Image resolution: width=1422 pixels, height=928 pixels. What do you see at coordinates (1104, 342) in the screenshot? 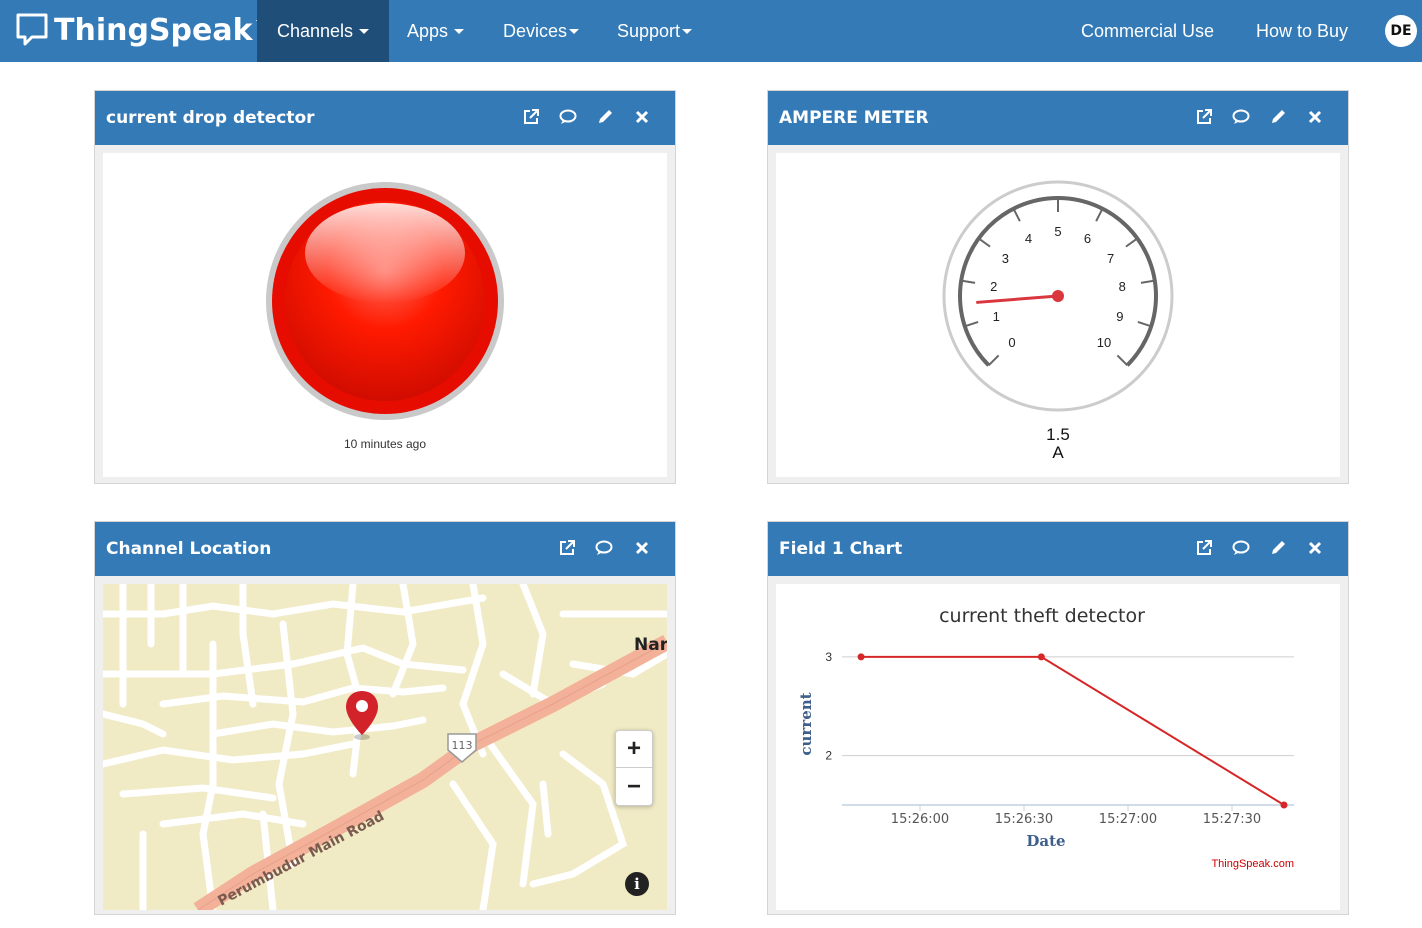
I see `gauge-tick-label: 10` at bounding box center [1104, 342].